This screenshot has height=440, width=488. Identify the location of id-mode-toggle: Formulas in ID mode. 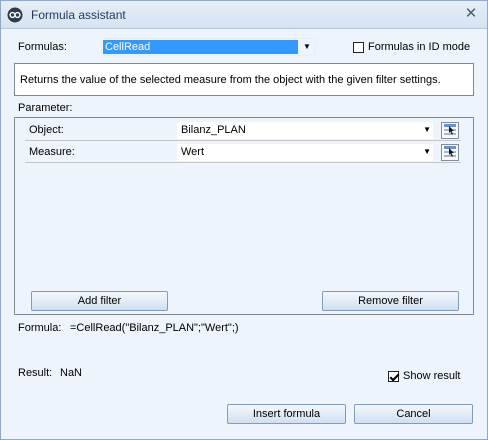
(411, 47).